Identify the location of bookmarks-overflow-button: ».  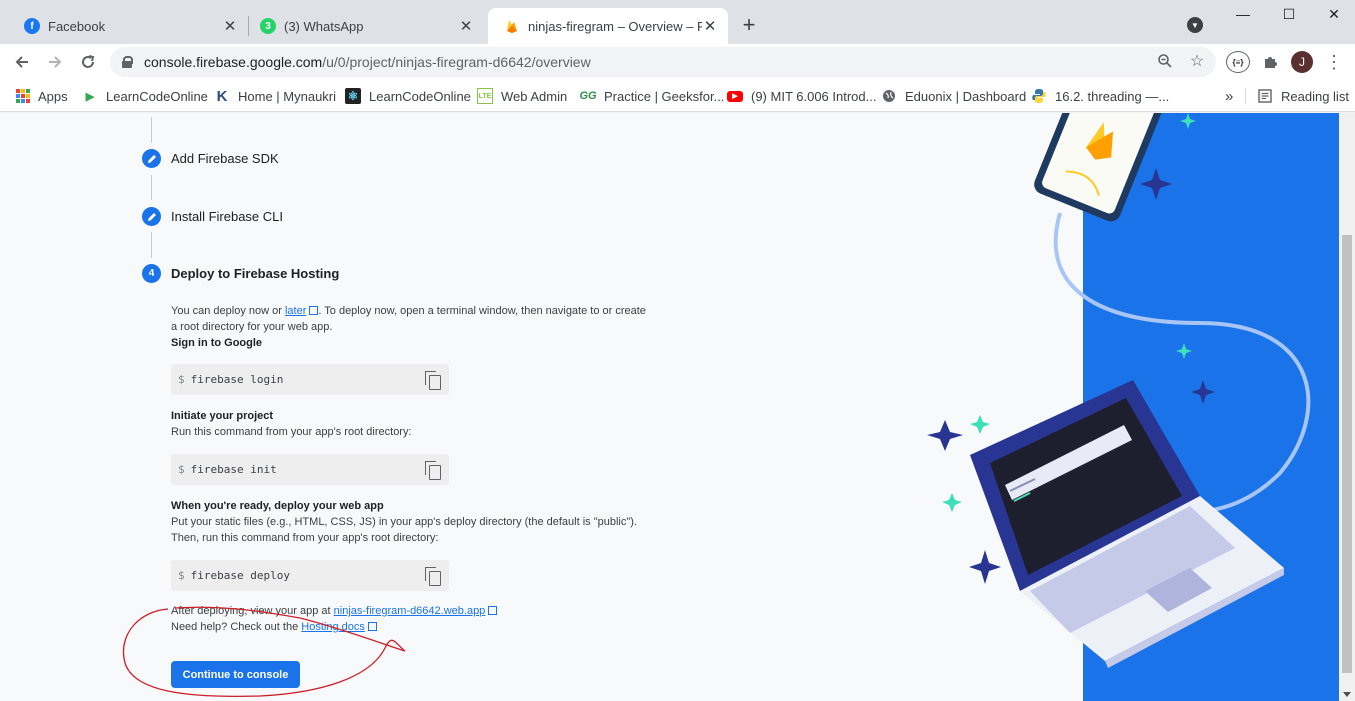
(1229, 96).